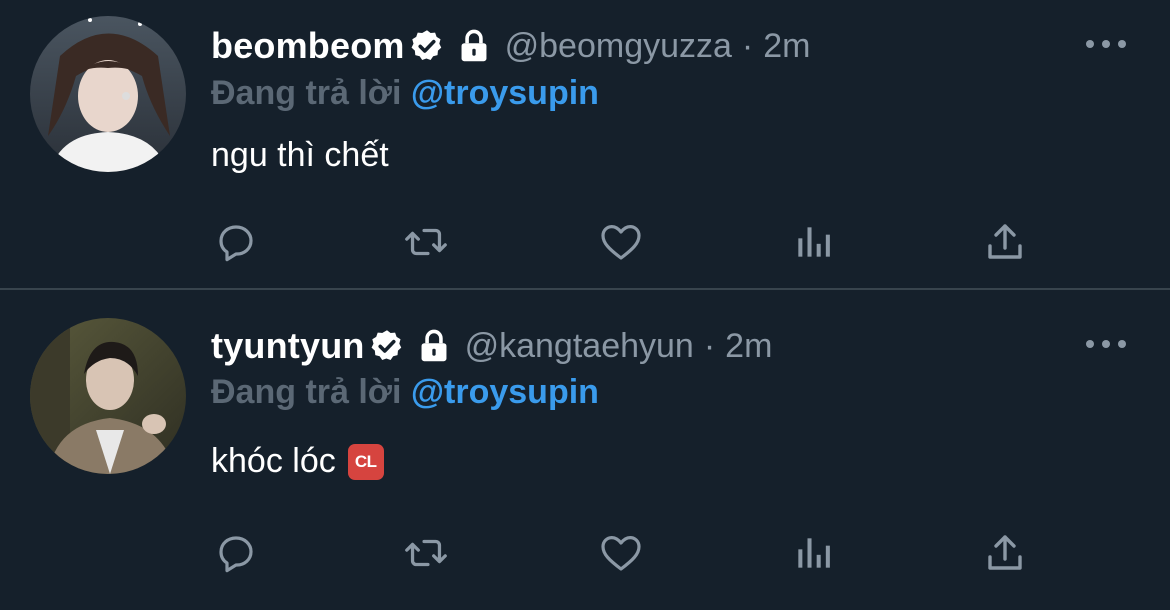 The height and width of the screenshot is (610, 1170). Describe the element at coordinates (308, 46) in the screenshot. I see `display-name: beombeom` at that location.